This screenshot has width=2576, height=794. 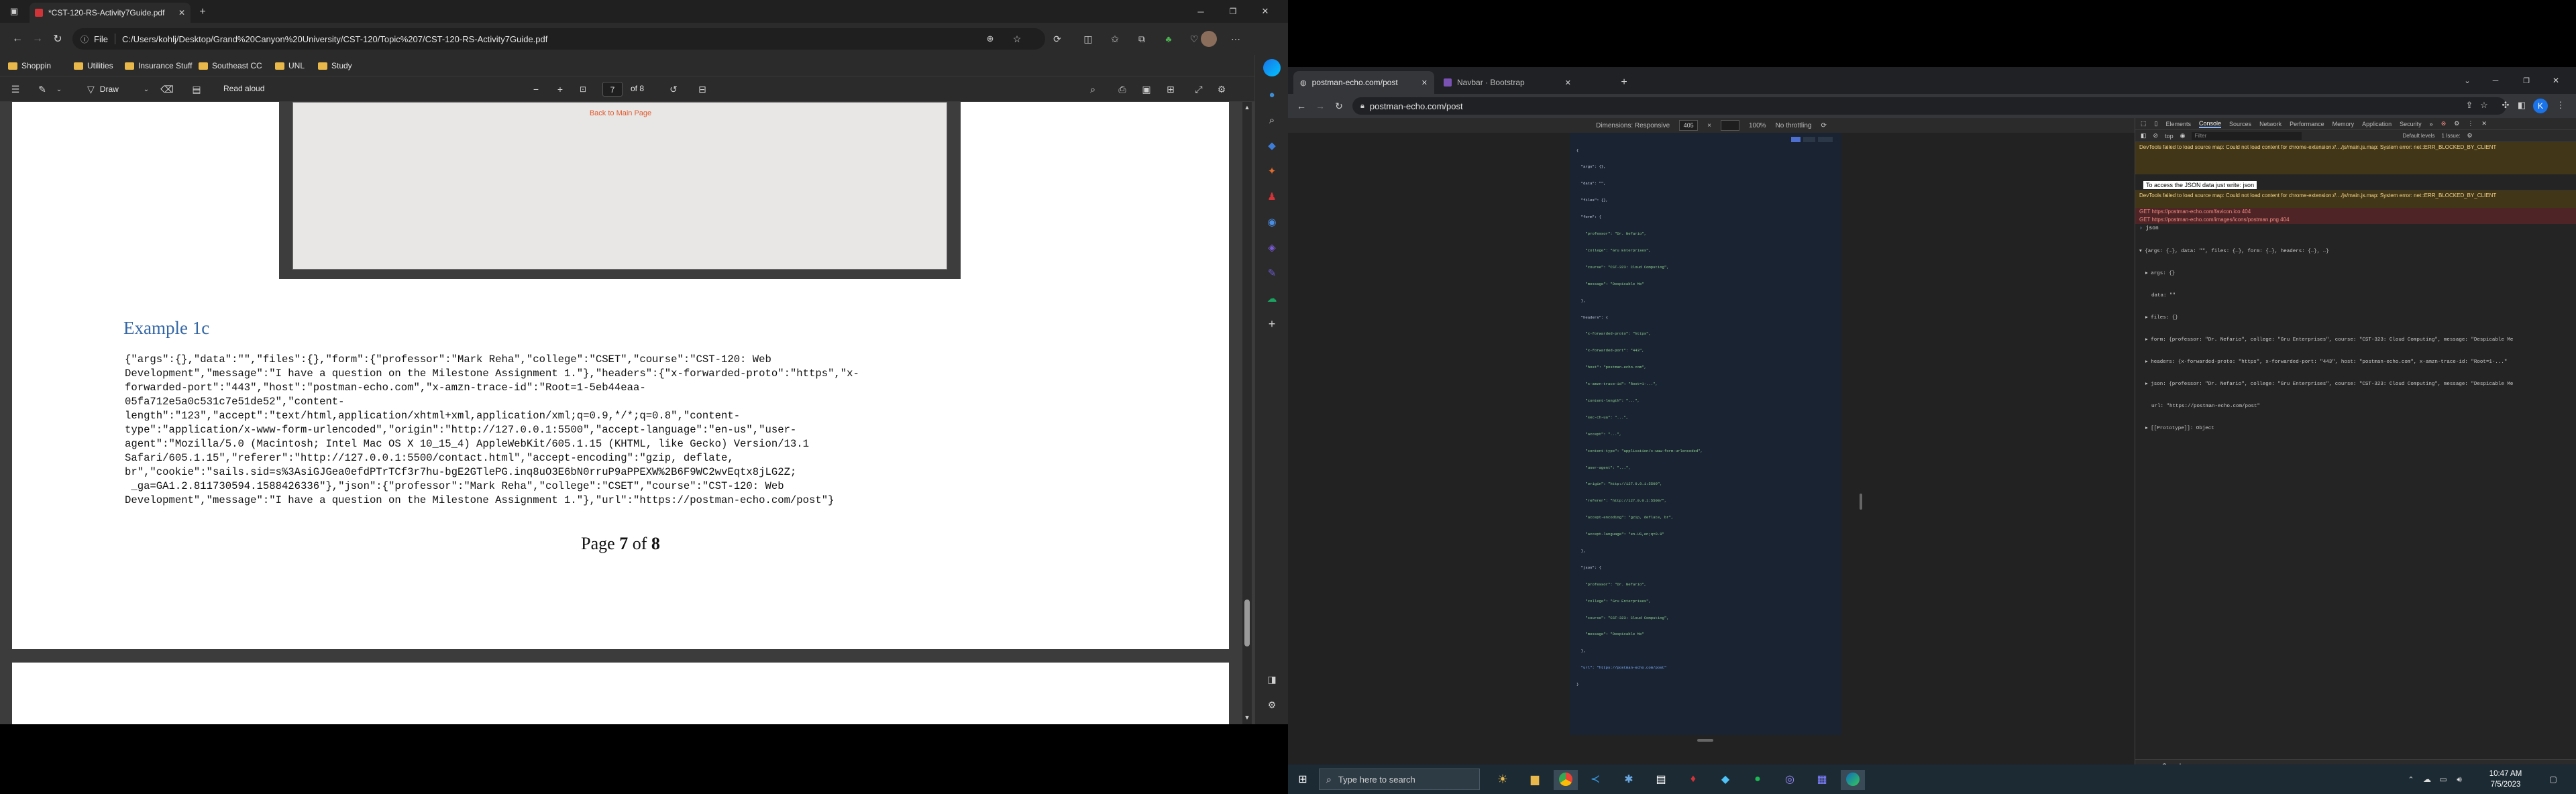 I want to click on outlook-icon: ◈, so click(x=1272, y=247).